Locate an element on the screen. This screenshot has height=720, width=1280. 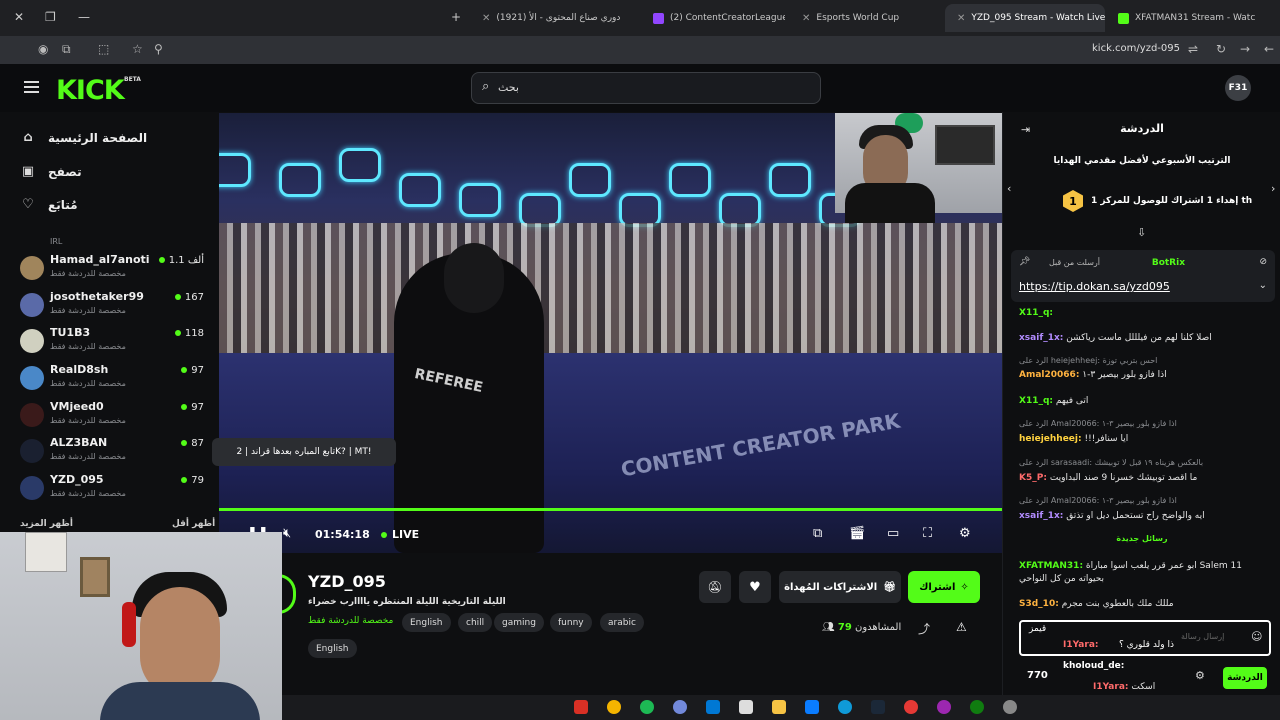
streamer-body is located at coordinates (890, 203).